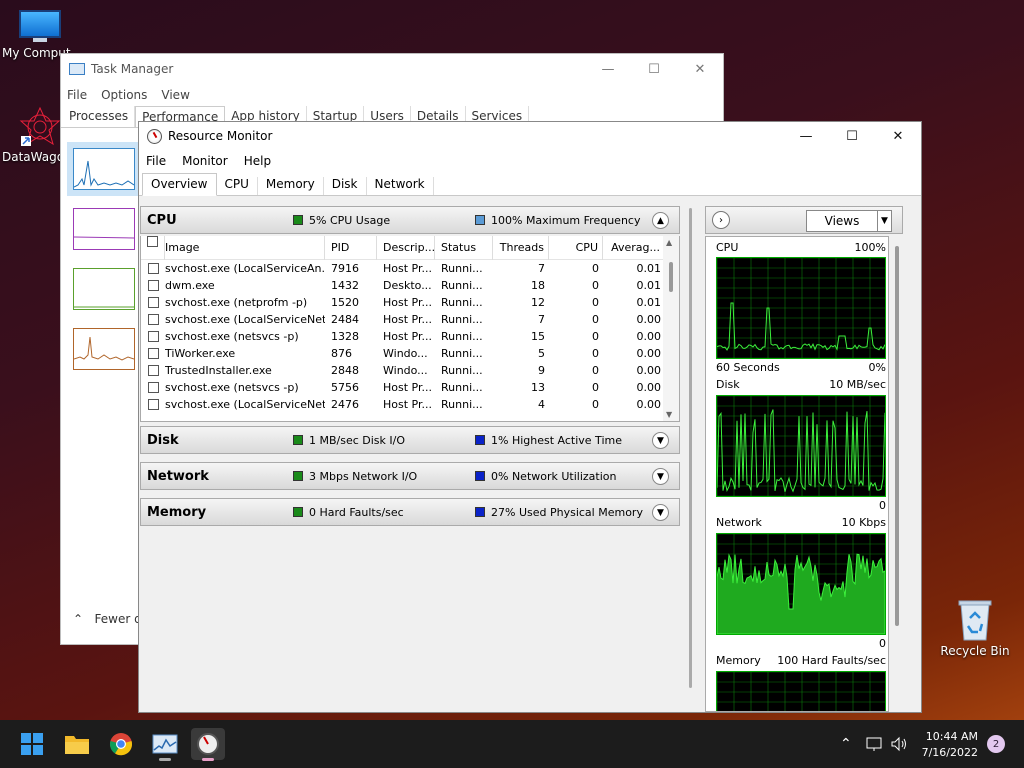 Image resolution: width=1024 pixels, height=768 pixels. Describe the element at coordinates (882, 643) in the screenshot. I see `network-graph-footer: 0` at that location.